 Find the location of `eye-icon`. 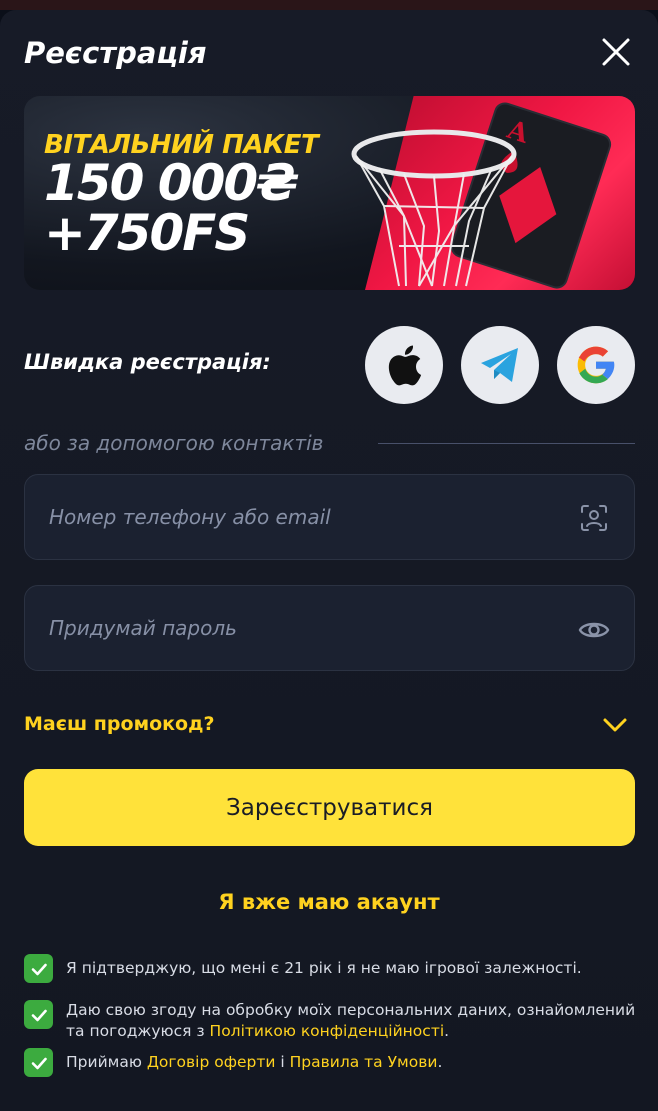

eye-icon is located at coordinates (594, 630).